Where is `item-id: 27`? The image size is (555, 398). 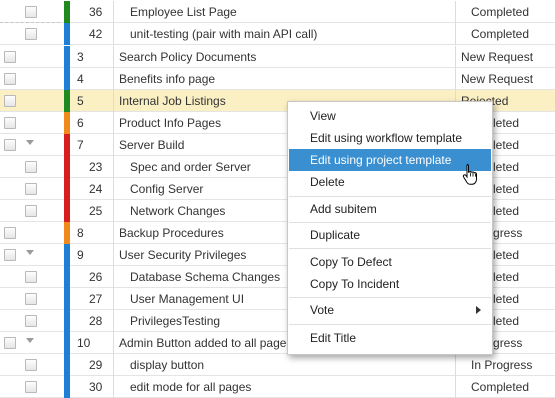 item-id: 27 is located at coordinates (96, 299).